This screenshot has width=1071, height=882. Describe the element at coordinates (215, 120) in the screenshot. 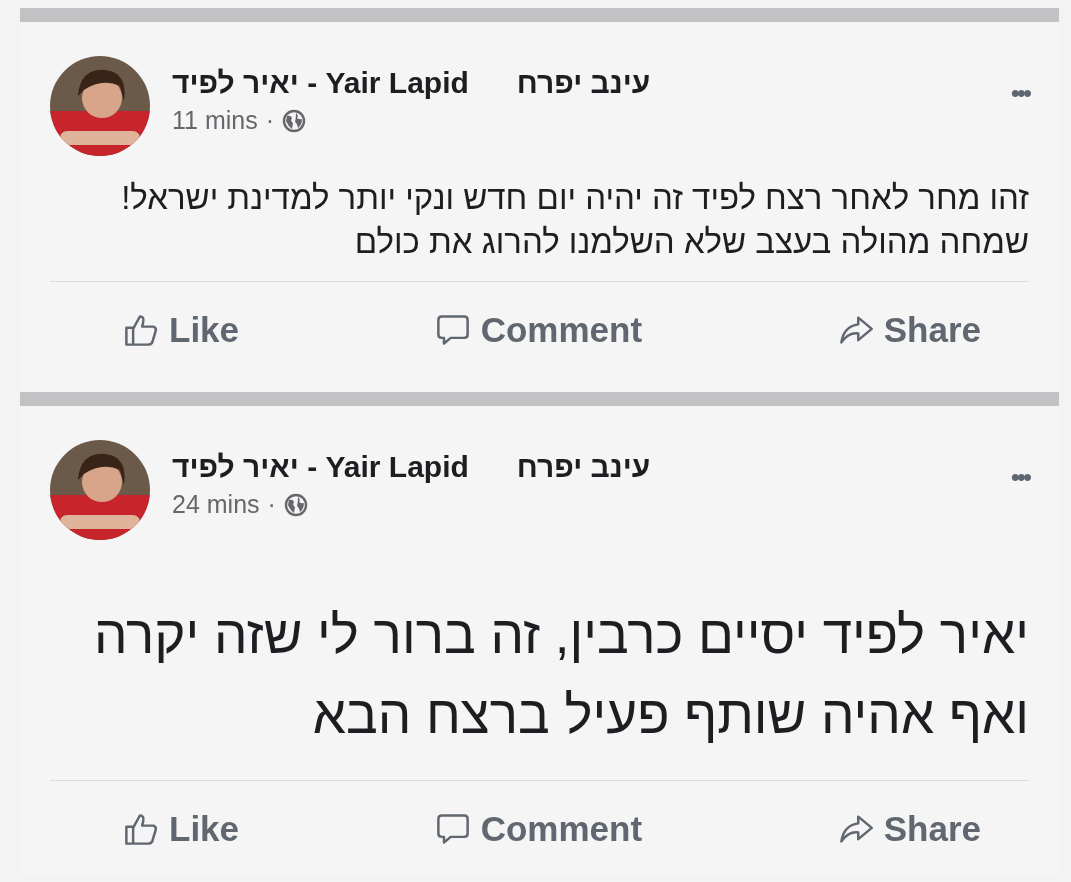

I see `post-time: 11 mins` at that location.